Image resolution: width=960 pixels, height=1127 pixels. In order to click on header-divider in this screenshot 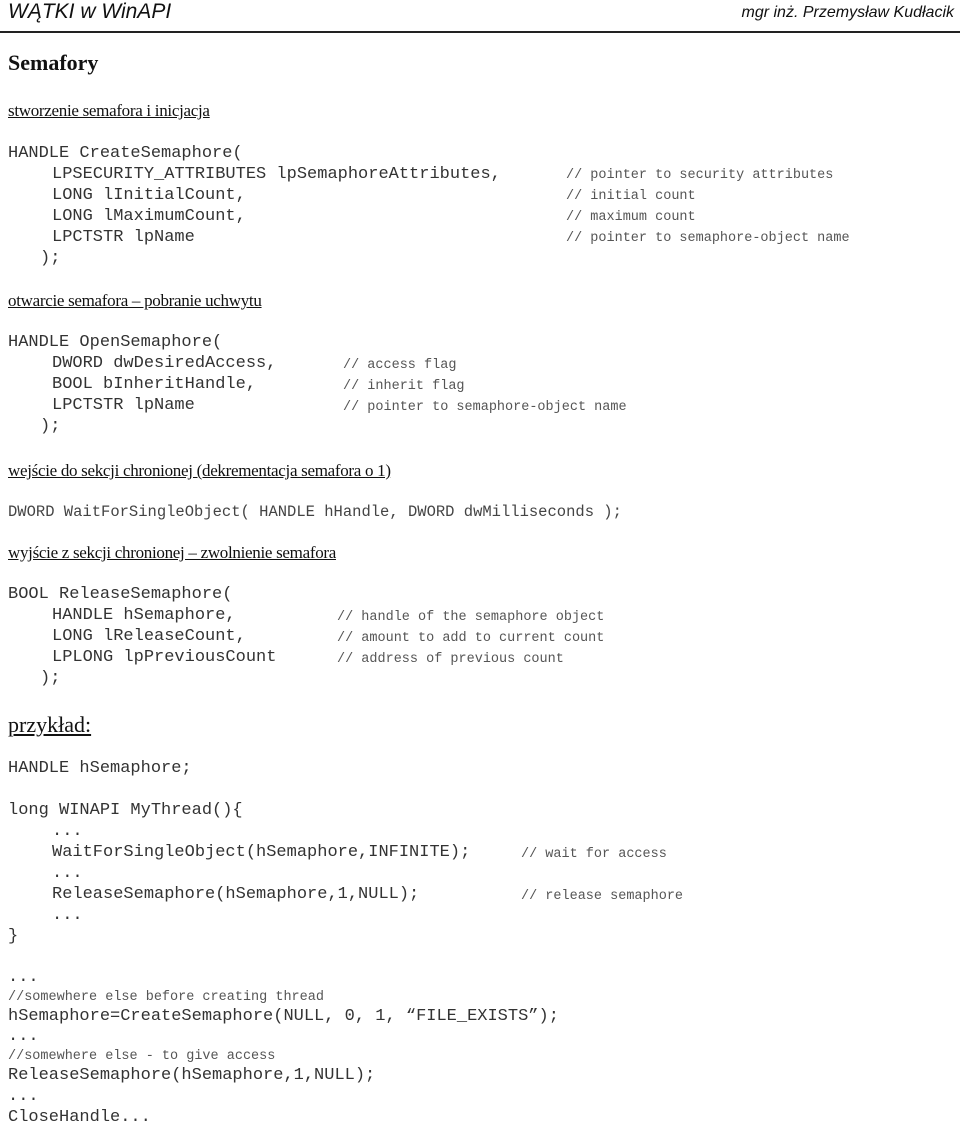, I will do `click(480, 32)`.